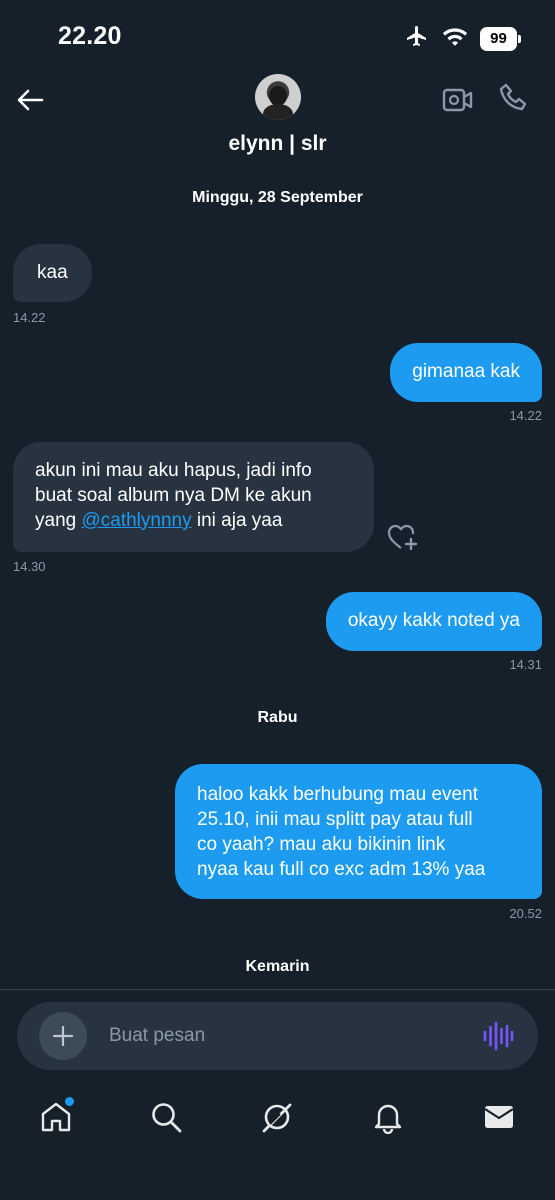 The height and width of the screenshot is (1200, 555). I want to click on grok-icon, so click(277, 1118).